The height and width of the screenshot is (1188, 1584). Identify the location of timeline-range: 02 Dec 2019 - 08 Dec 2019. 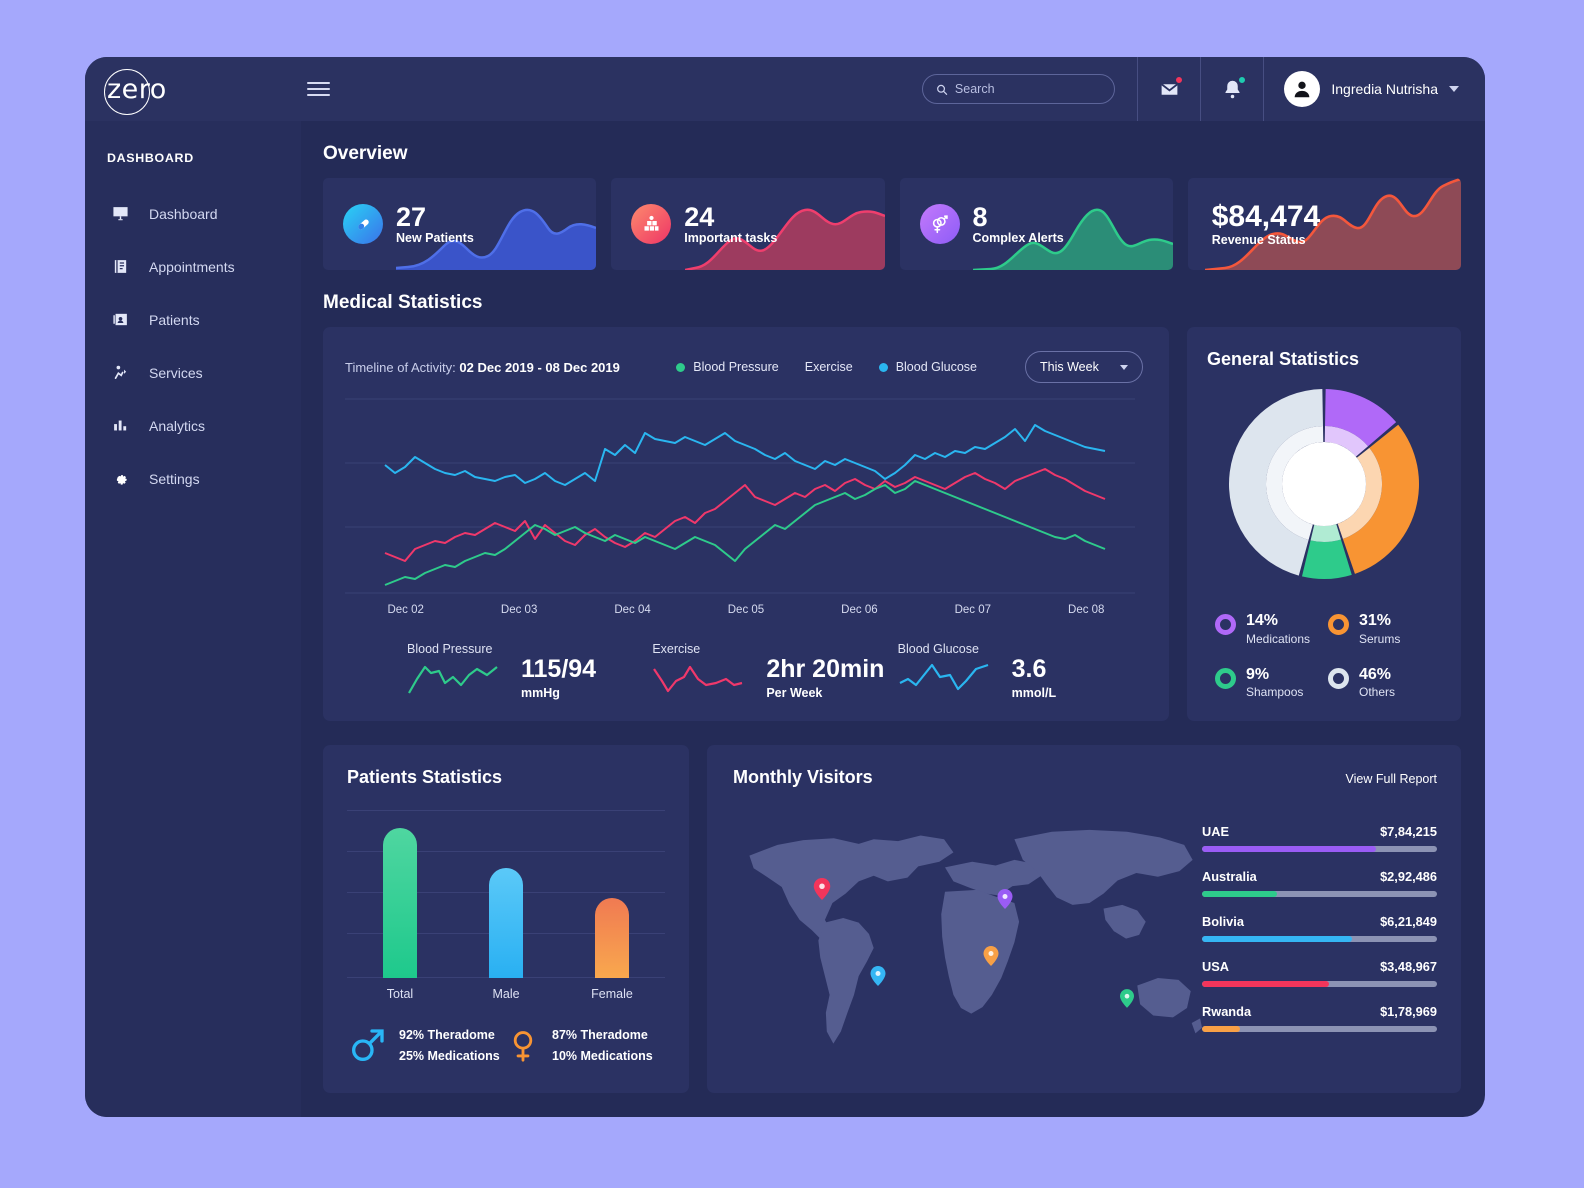
(539, 367).